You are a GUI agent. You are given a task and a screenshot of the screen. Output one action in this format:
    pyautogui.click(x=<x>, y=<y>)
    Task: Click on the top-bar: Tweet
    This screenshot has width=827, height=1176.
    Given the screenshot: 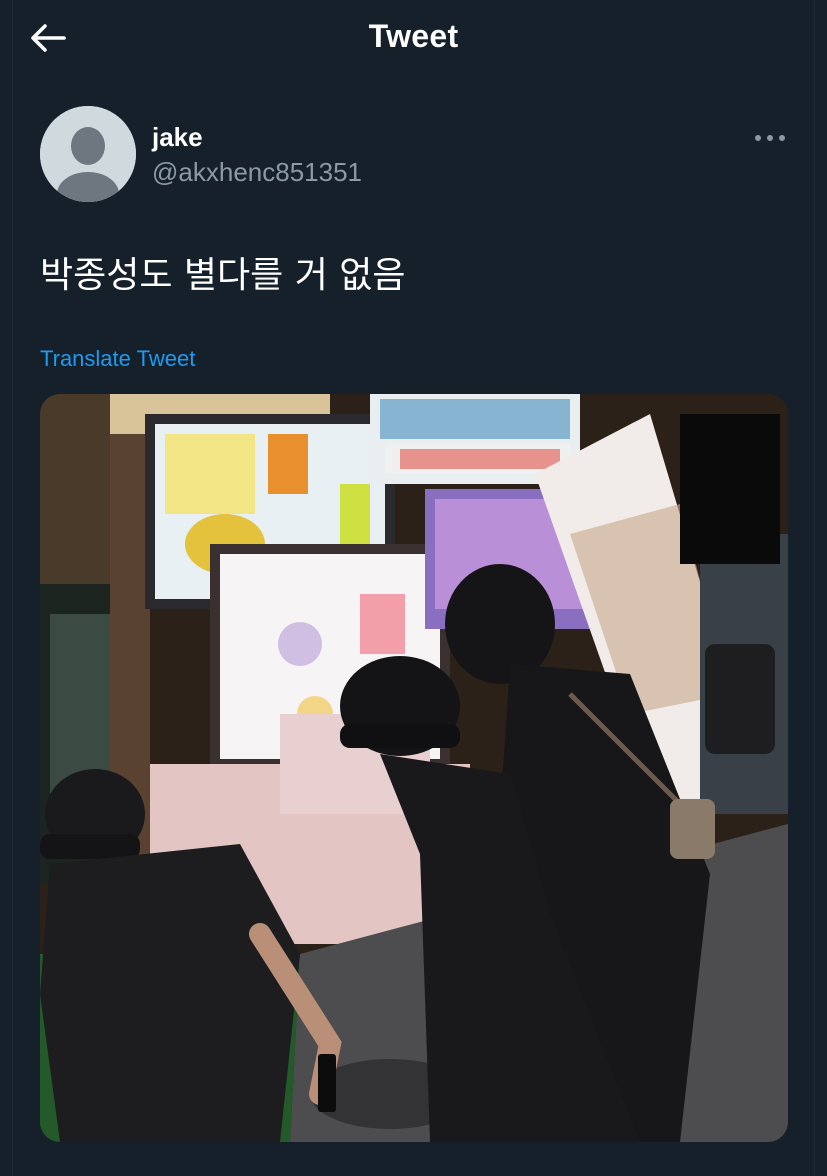 What is the action you would take?
    pyautogui.click(x=413, y=39)
    